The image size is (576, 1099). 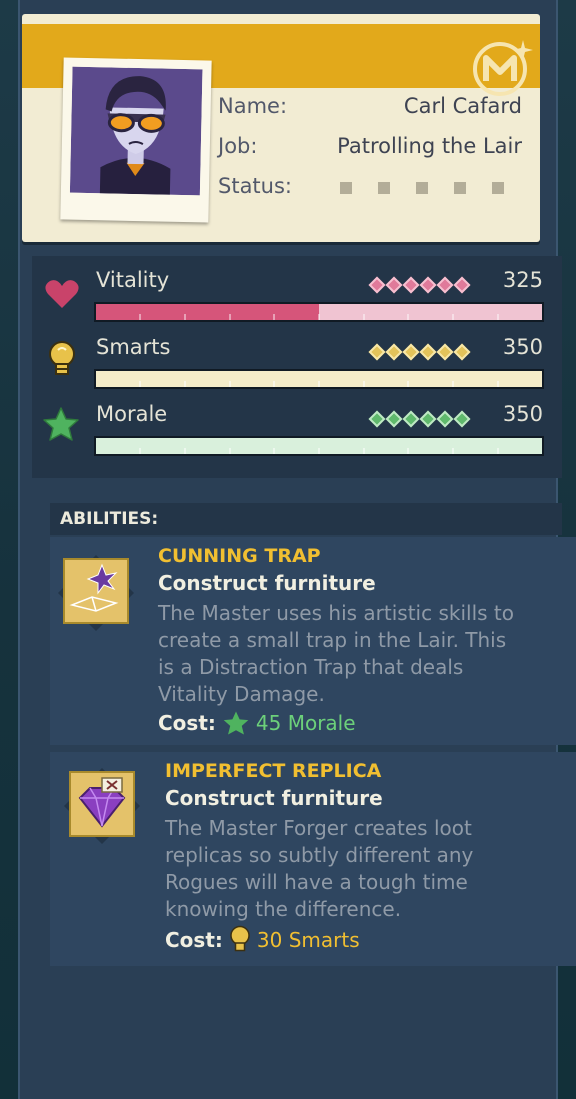 What do you see at coordinates (429, 146) in the screenshot?
I see `job-value: Patrolling the Lair` at bounding box center [429, 146].